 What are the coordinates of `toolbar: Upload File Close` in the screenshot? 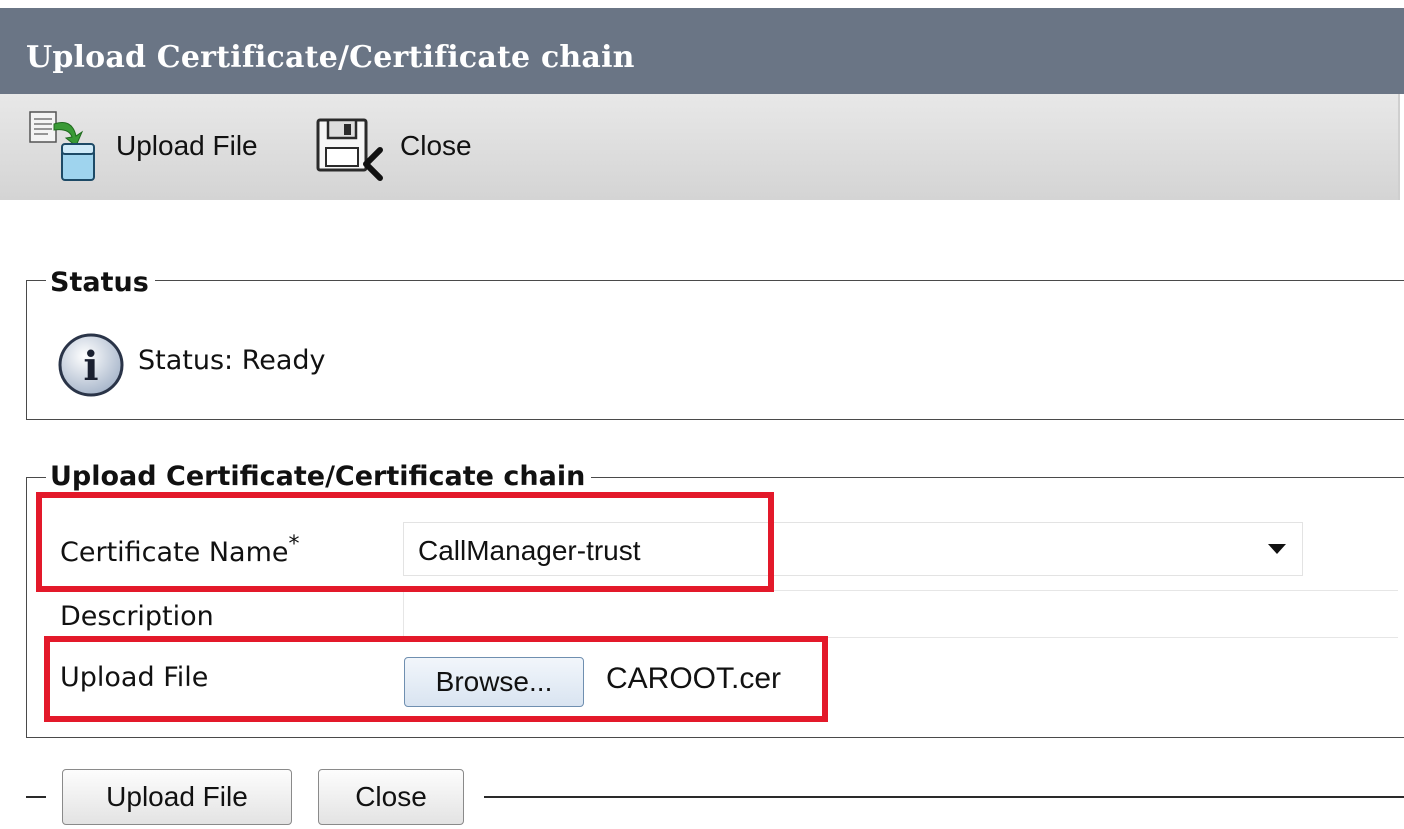 It's located at (700, 147).